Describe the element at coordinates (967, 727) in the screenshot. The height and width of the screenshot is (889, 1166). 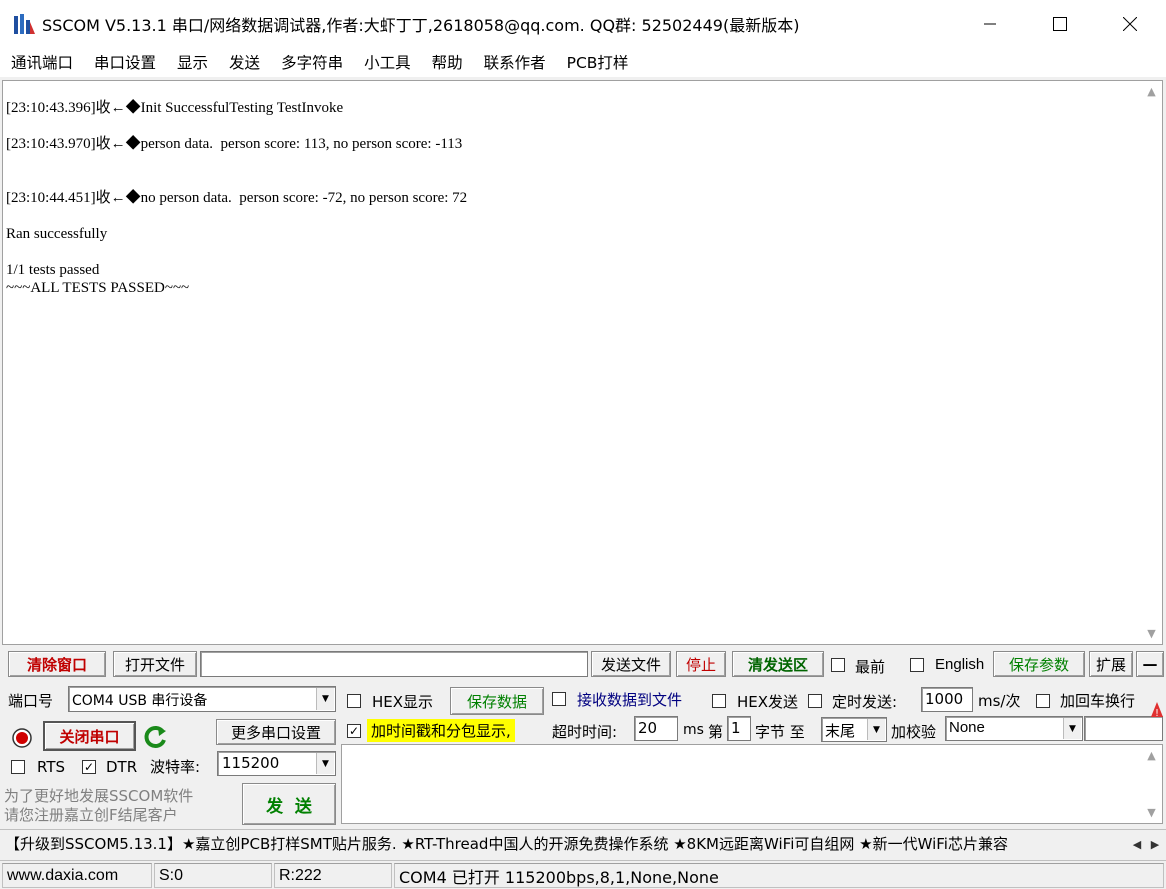
I see `checksum-value: None` at that location.